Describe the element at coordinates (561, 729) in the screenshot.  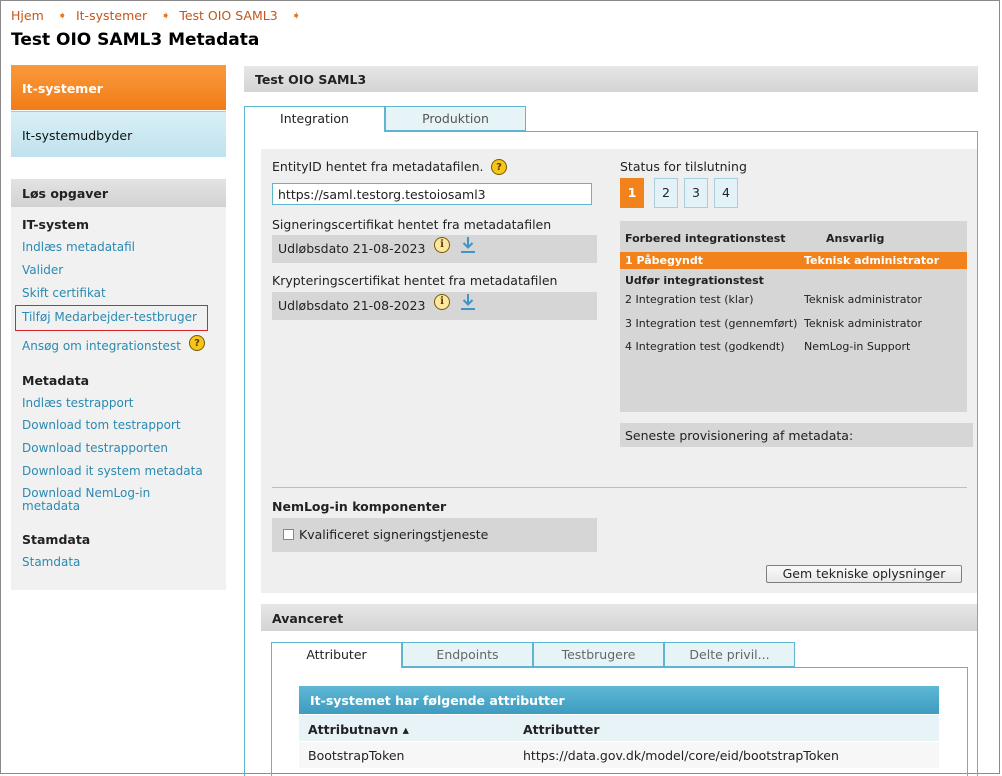
I see `column-attributter: Attributter` at that location.